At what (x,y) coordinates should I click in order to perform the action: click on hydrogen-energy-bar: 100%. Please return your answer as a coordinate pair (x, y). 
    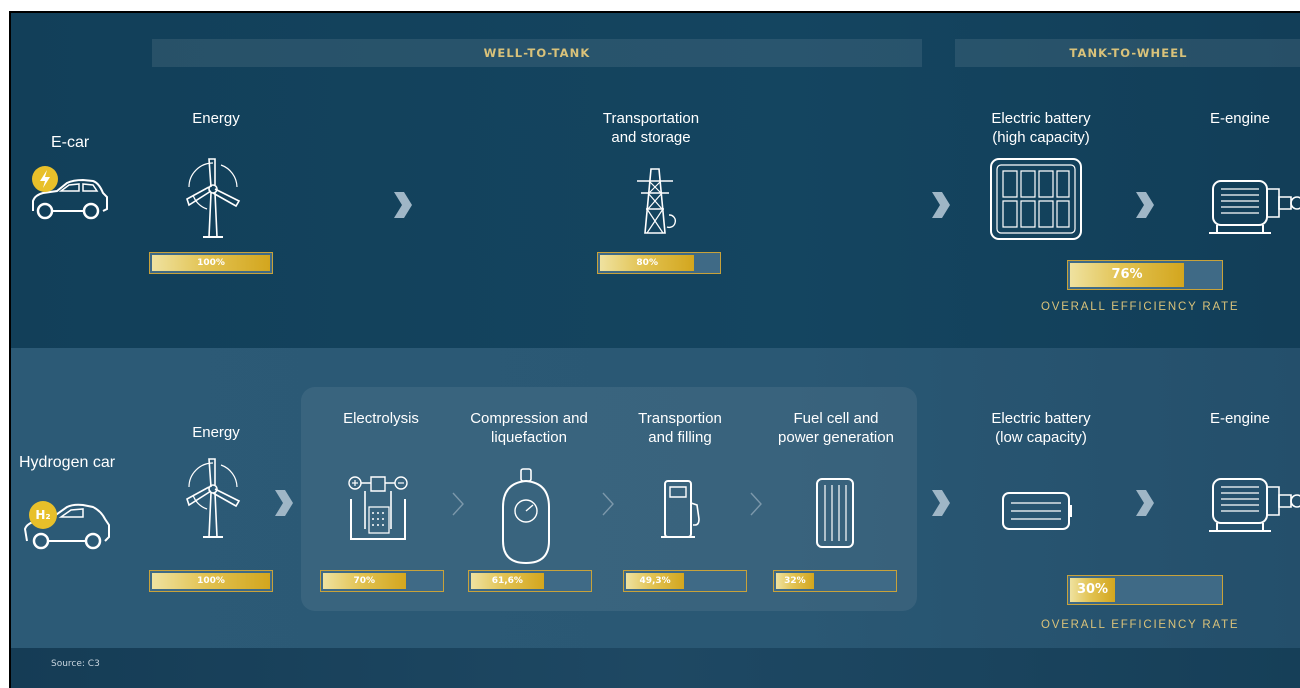
    Looking at the image, I should click on (211, 581).